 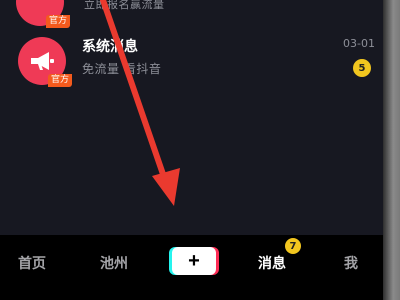 What do you see at coordinates (359, 43) in the screenshot?
I see `message-time: 03-01` at bounding box center [359, 43].